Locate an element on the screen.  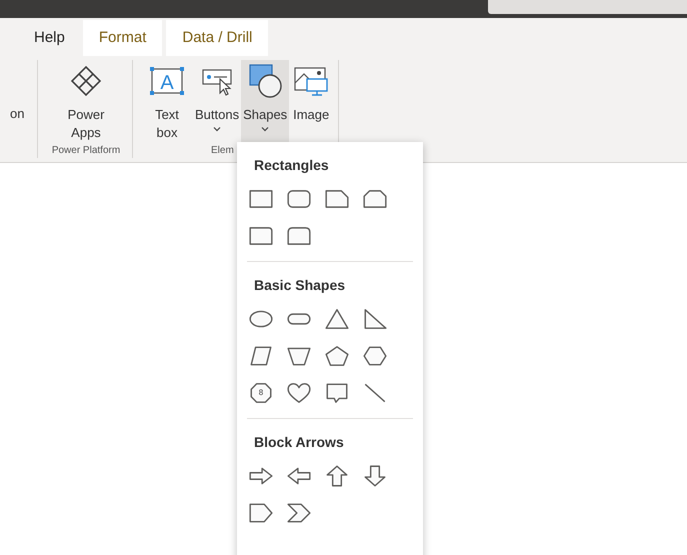
rounded-rectangle-icon is located at coordinates (299, 199).